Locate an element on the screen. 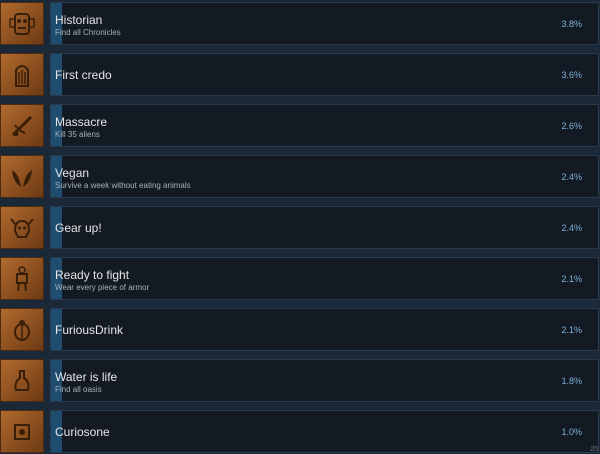 The image size is (600, 454). achievement-panel: Curiosone 1.0% is located at coordinates (324, 431).